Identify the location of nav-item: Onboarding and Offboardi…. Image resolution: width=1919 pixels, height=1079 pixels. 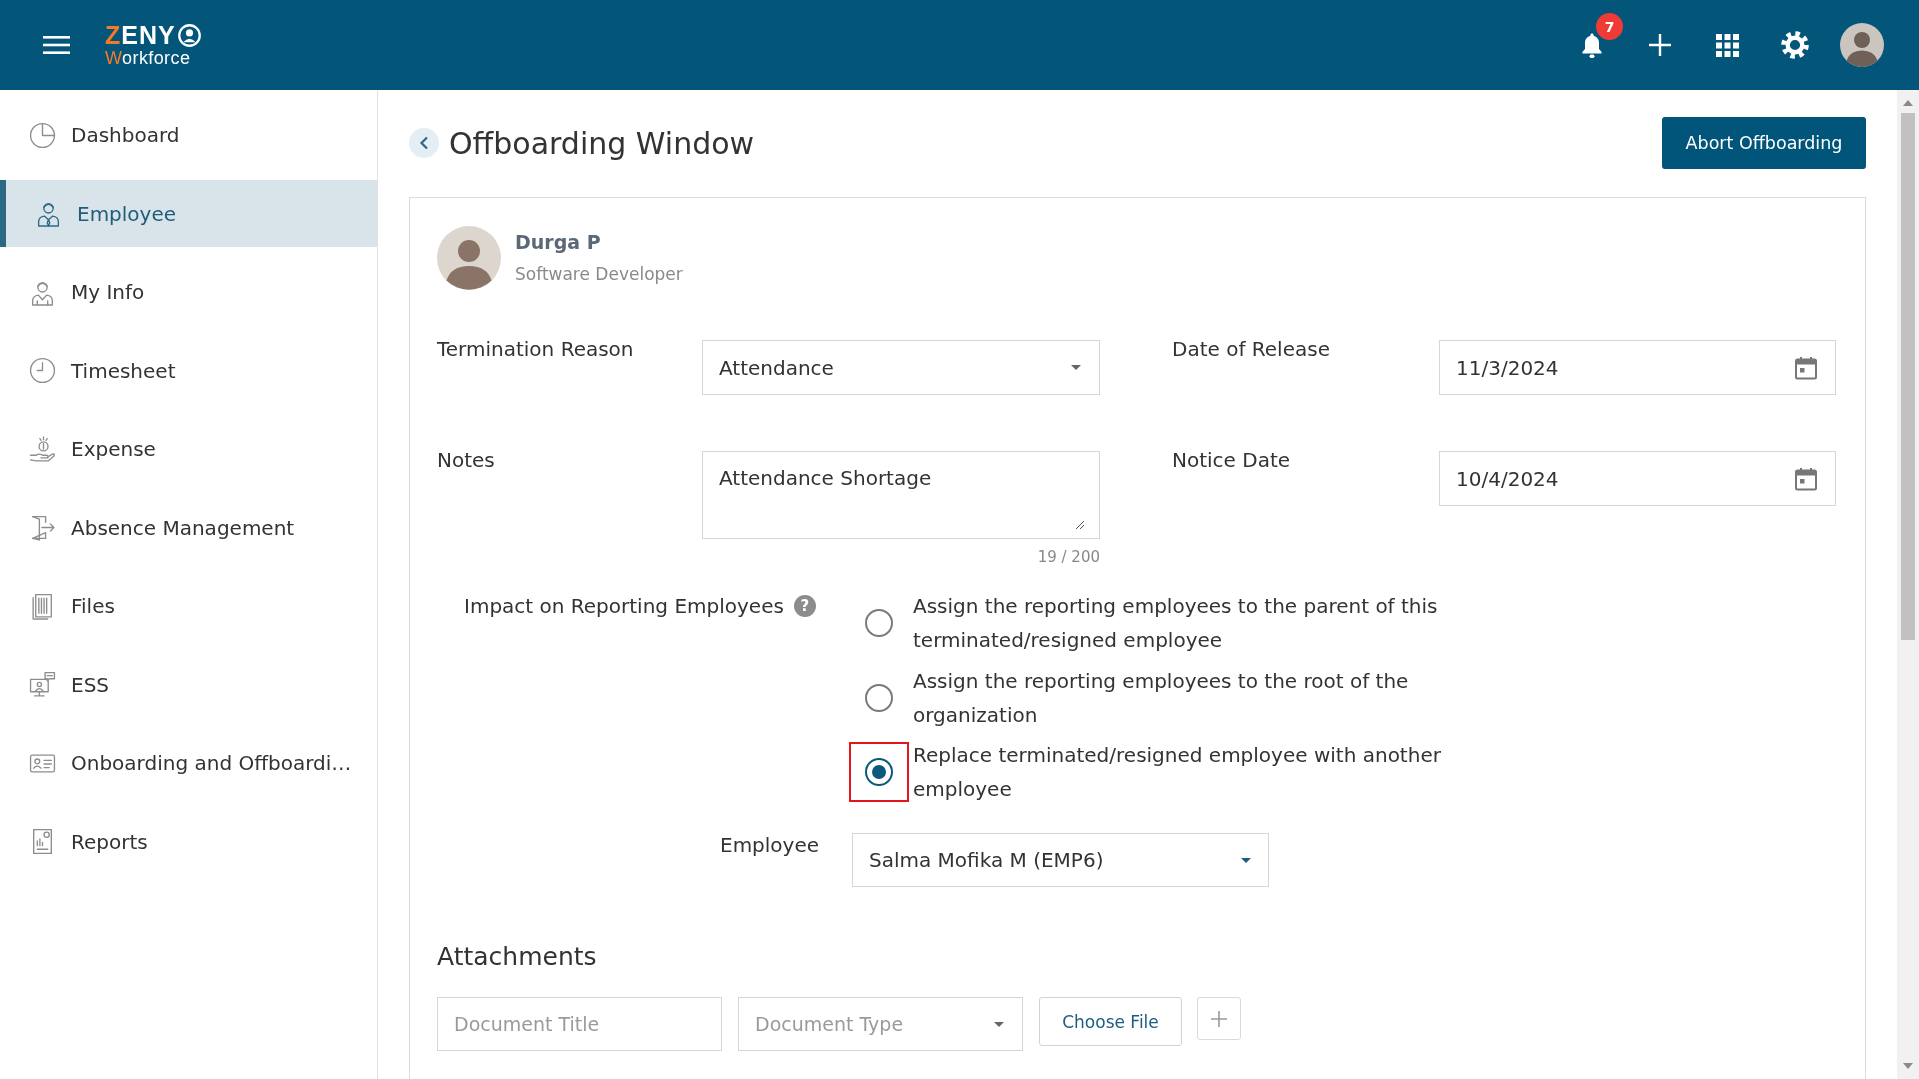
(188, 763).